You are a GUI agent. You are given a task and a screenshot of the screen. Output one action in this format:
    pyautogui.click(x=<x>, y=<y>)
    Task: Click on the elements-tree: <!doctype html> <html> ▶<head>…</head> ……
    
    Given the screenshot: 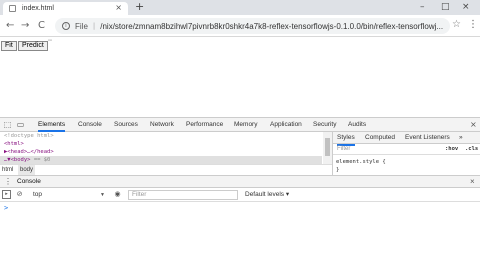 What is the action you would take?
    pyautogui.click(x=166, y=148)
    